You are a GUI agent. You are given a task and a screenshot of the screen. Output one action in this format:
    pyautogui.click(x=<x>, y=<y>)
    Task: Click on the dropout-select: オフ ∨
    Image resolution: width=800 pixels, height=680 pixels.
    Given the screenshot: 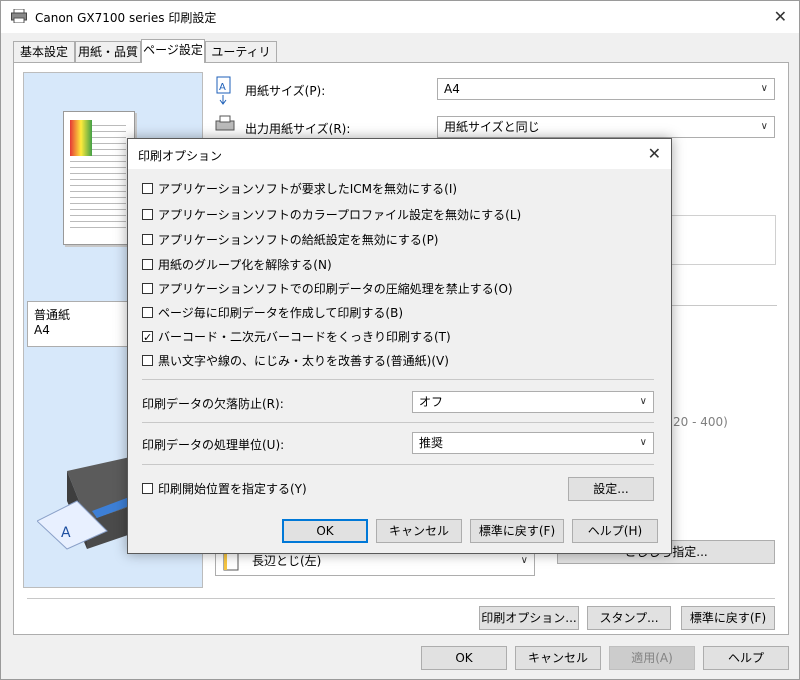 What is the action you would take?
    pyautogui.click(x=533, y=402)
    